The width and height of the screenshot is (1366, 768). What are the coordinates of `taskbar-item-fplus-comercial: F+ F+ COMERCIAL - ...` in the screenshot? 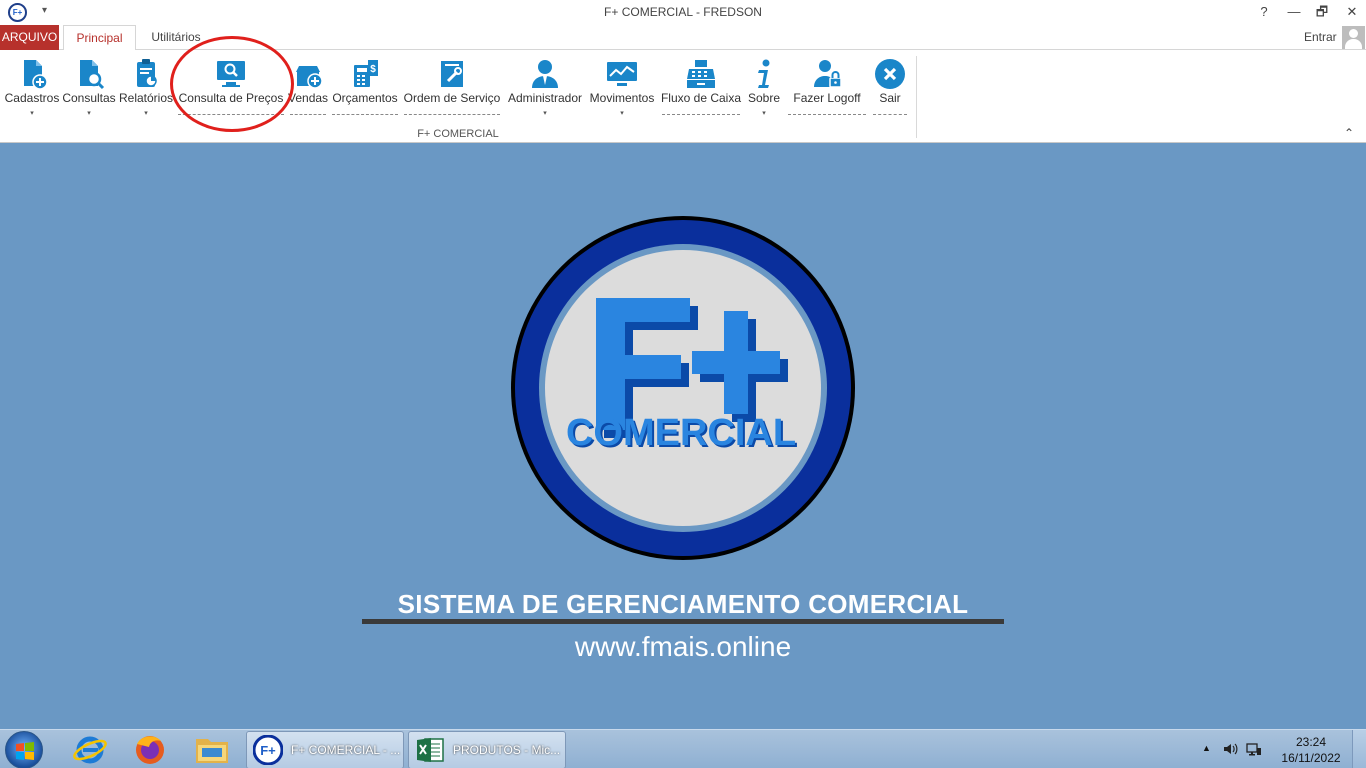 It's located at (325, 749).